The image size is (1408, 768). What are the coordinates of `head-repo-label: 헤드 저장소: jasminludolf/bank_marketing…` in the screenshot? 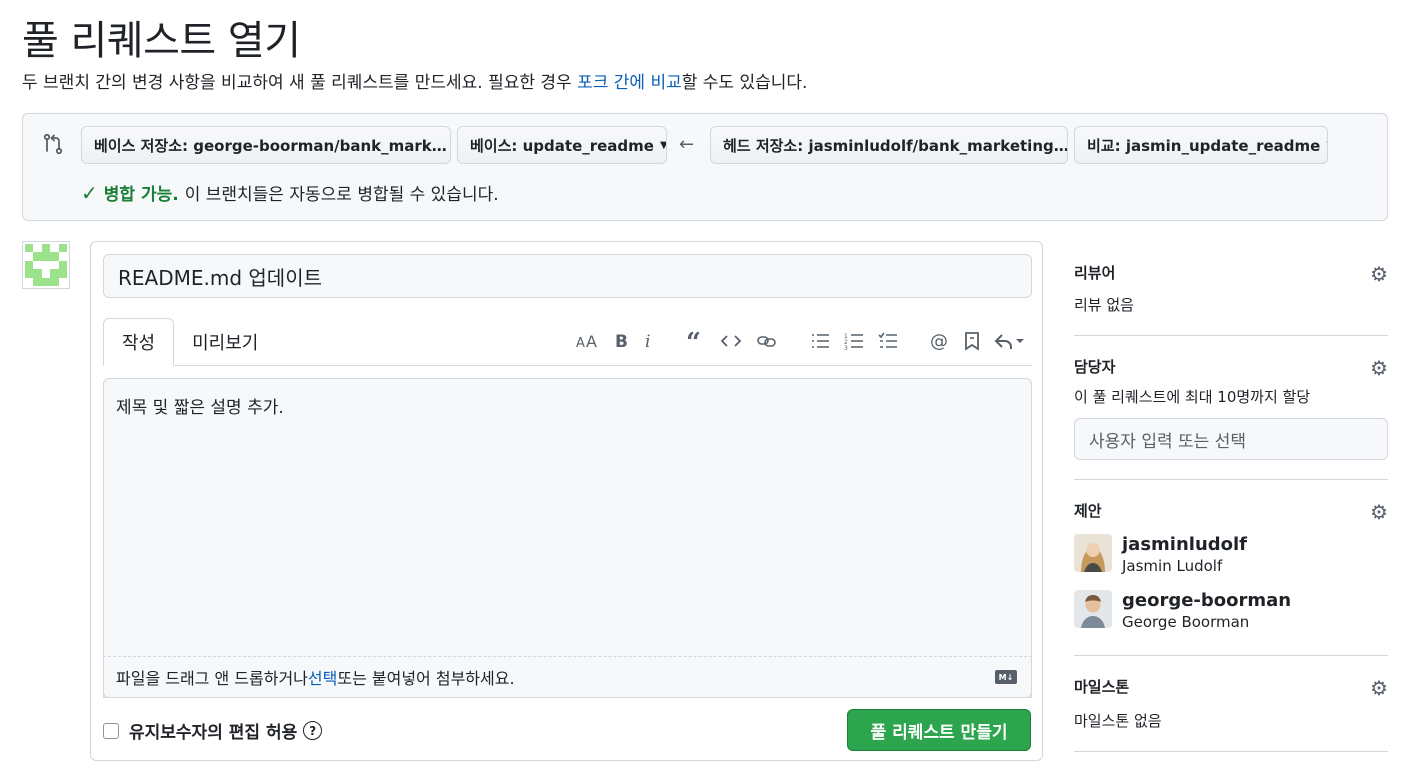 It's located at (895, 145).